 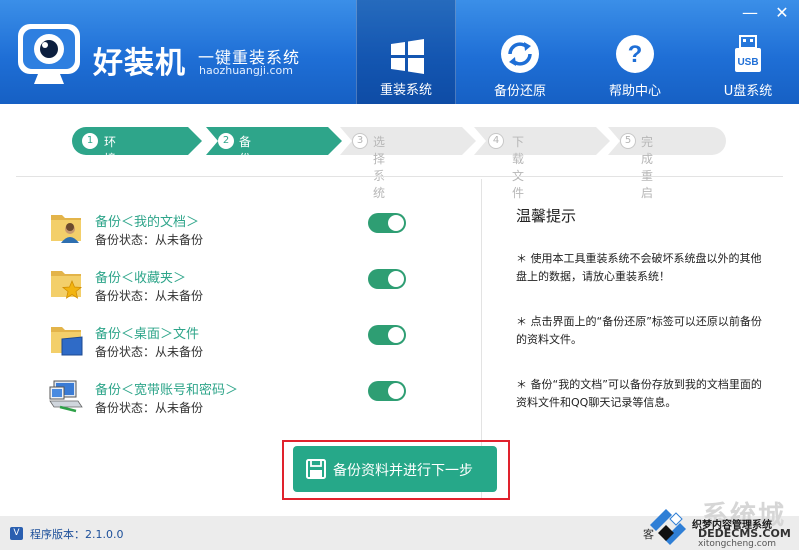 What do you see at coordinates (141, 278) in the screenshot?
I see `backup-title: 备份＜收藏夹＞` at bounding box center [141, 278].